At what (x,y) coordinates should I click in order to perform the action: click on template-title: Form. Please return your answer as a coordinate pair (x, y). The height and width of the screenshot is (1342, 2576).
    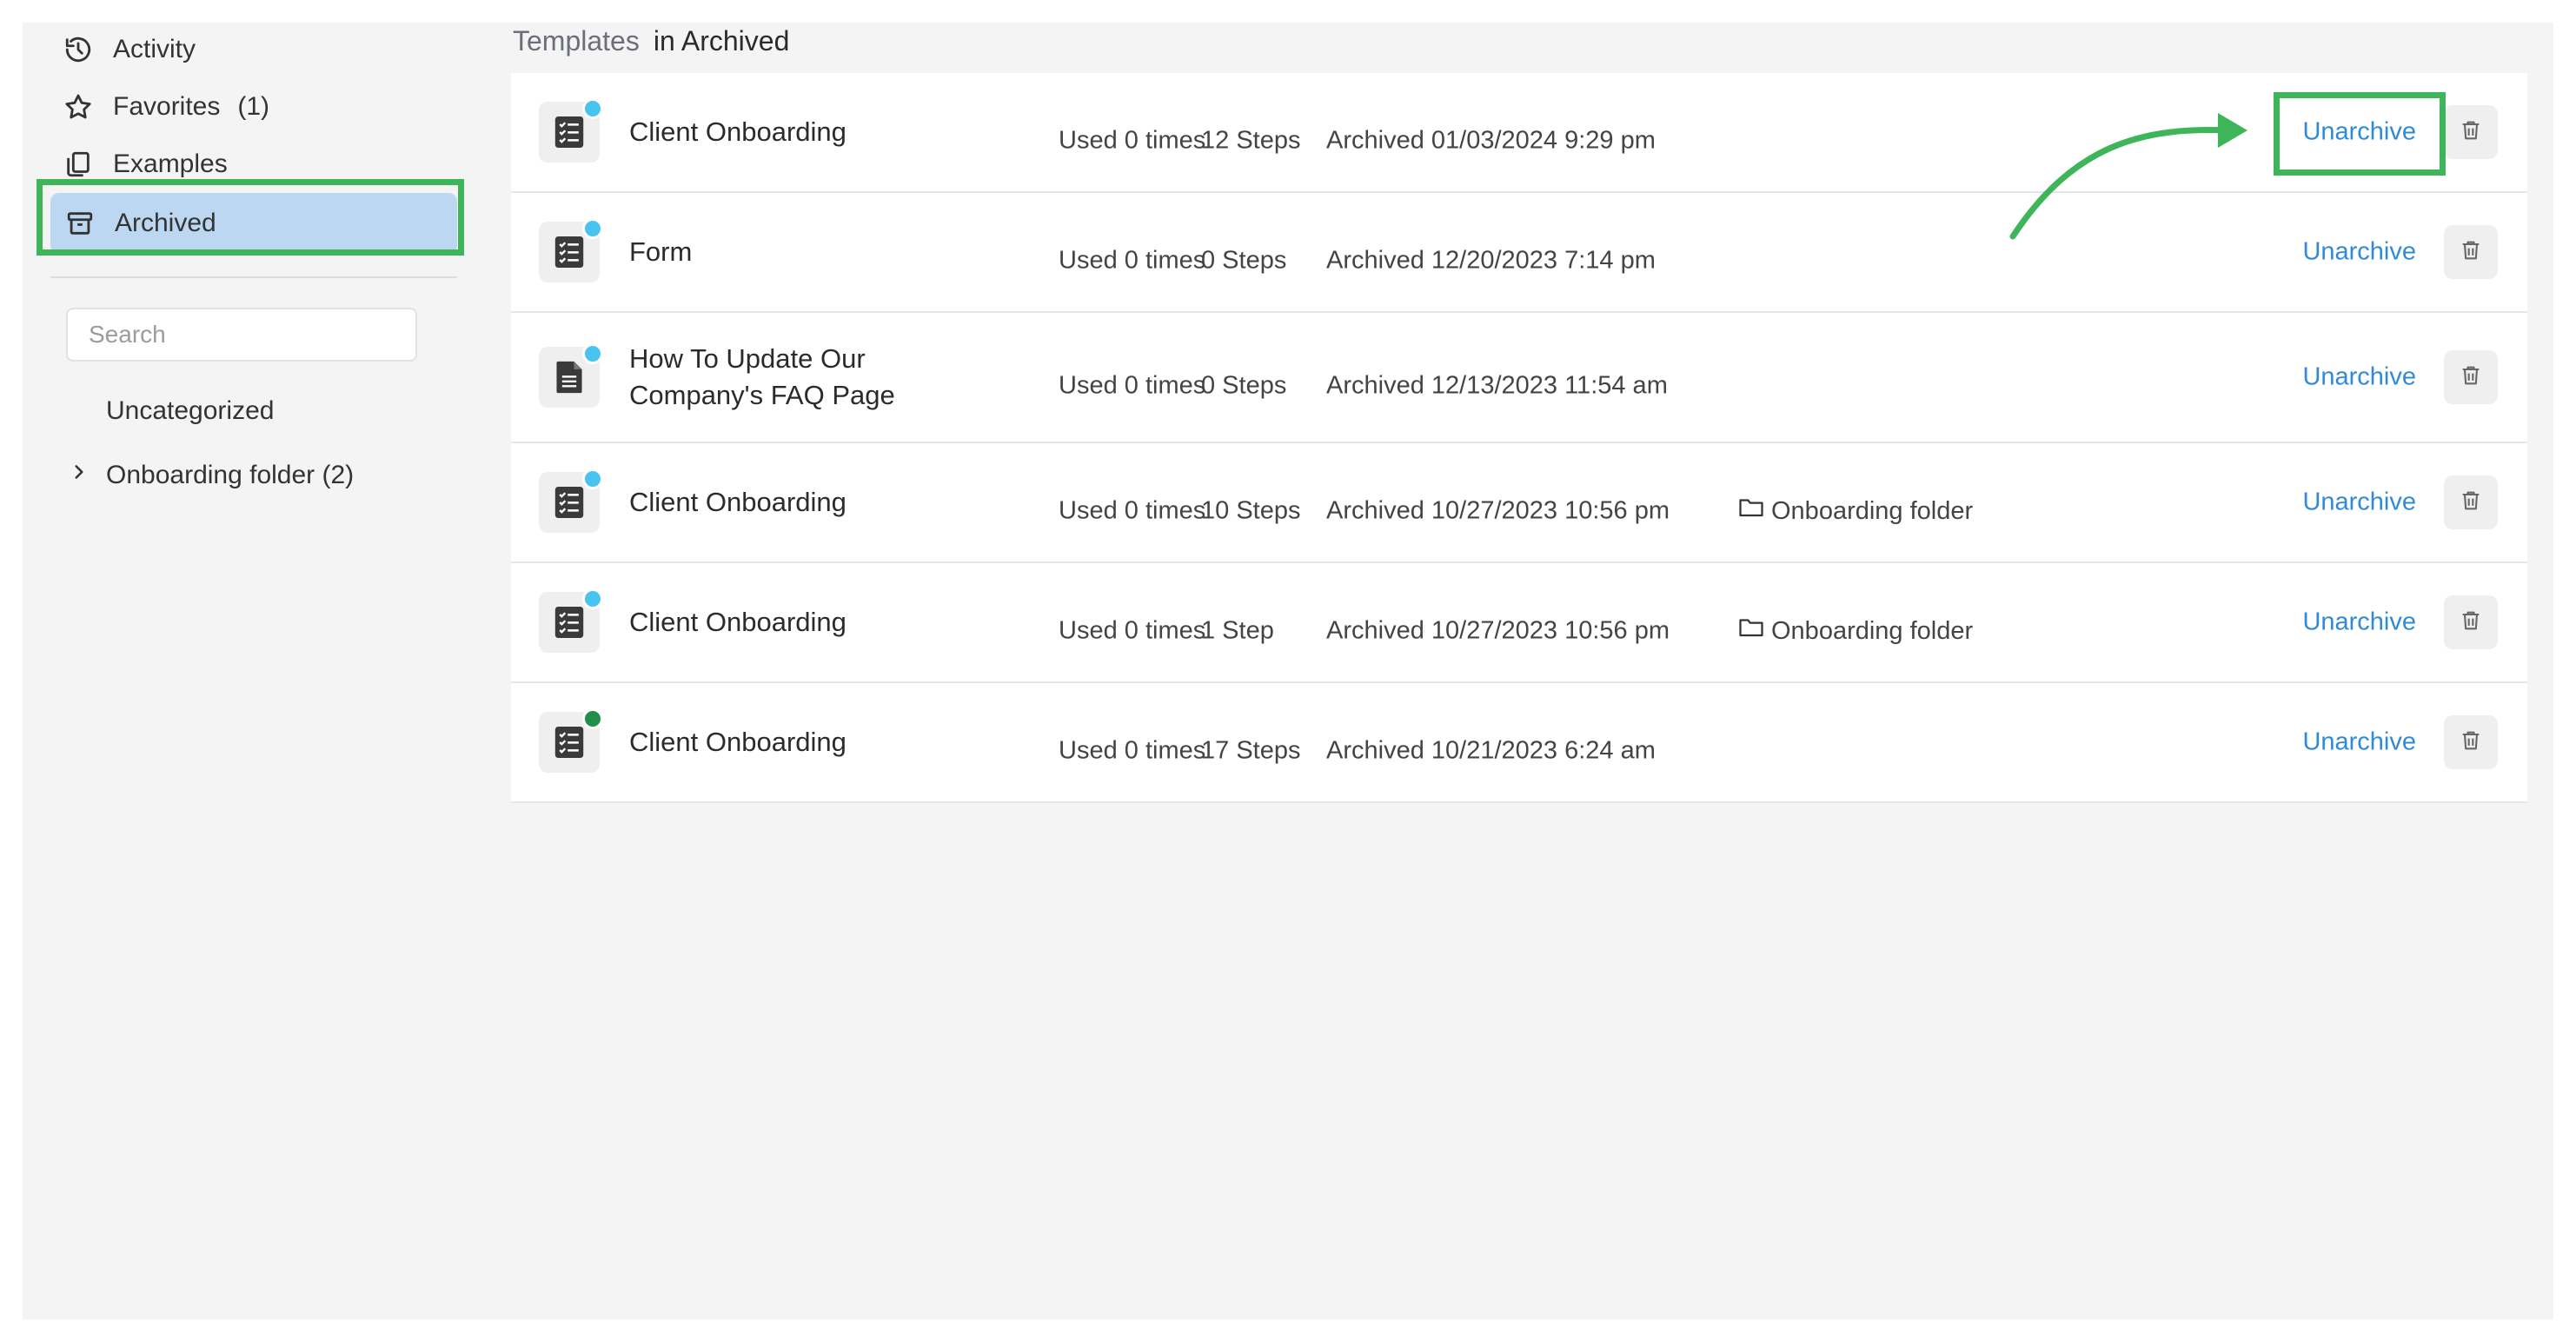
    Looking at the image, I should click on (660, 252).